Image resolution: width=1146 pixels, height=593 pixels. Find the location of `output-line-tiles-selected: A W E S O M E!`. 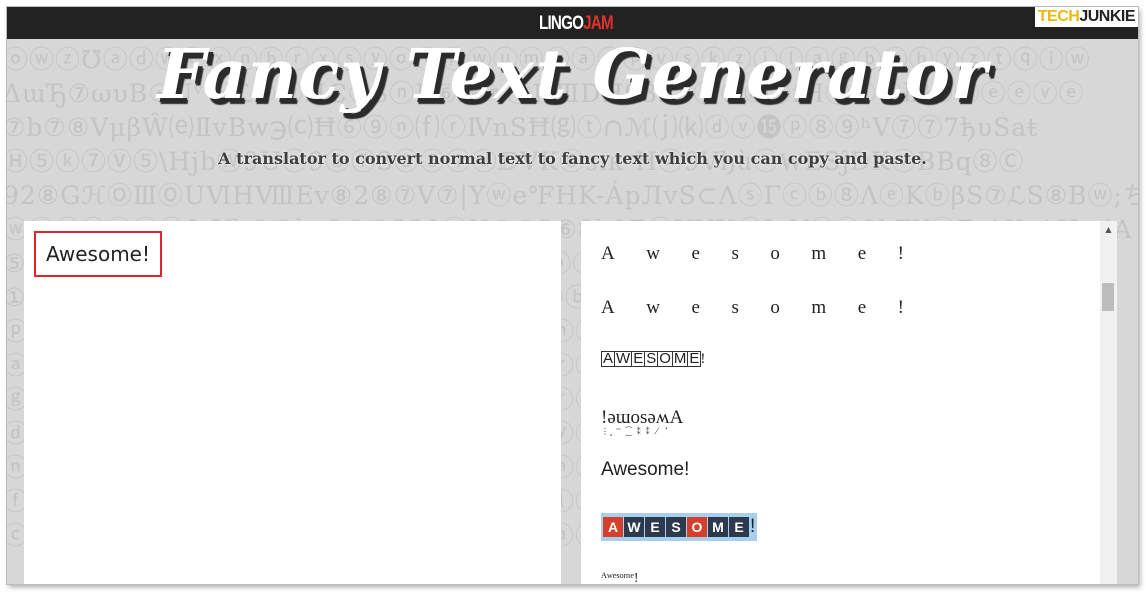

output-line-tiles-selected: A W E S O M E! is located at coordinates (679, 527).